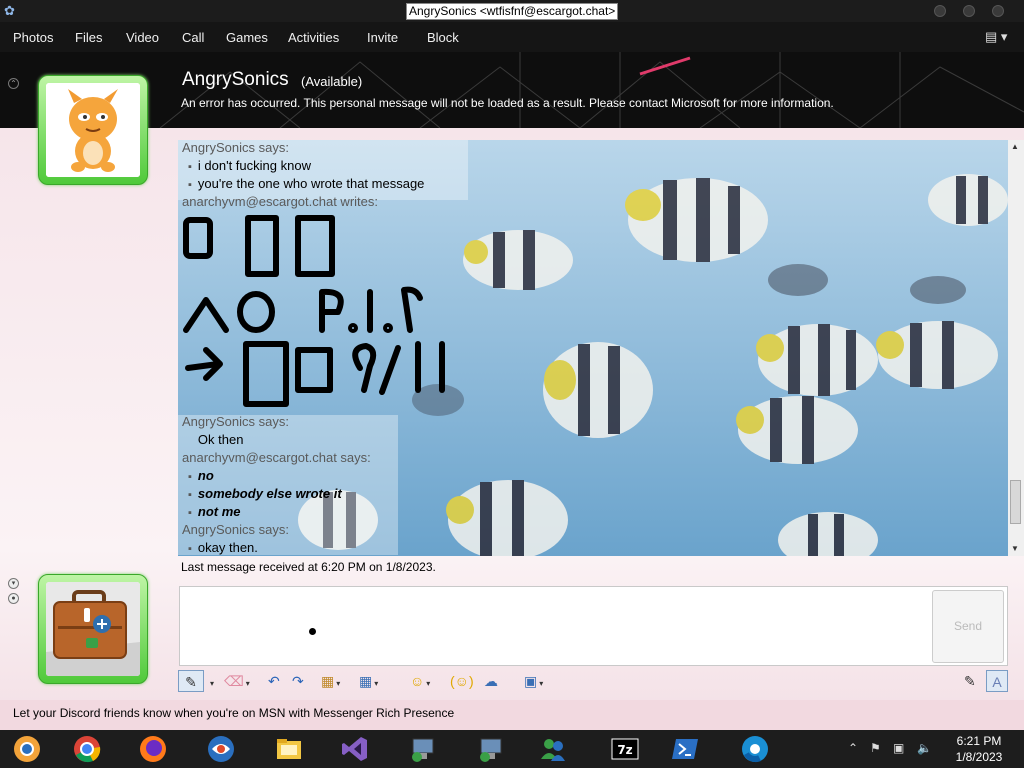 The width and height of the screenshot is (1024, 768). What do you see at coordinates (33, 37) in the screenshot?
I see `menu-photos: Photos` at bounding box center [33, 37].